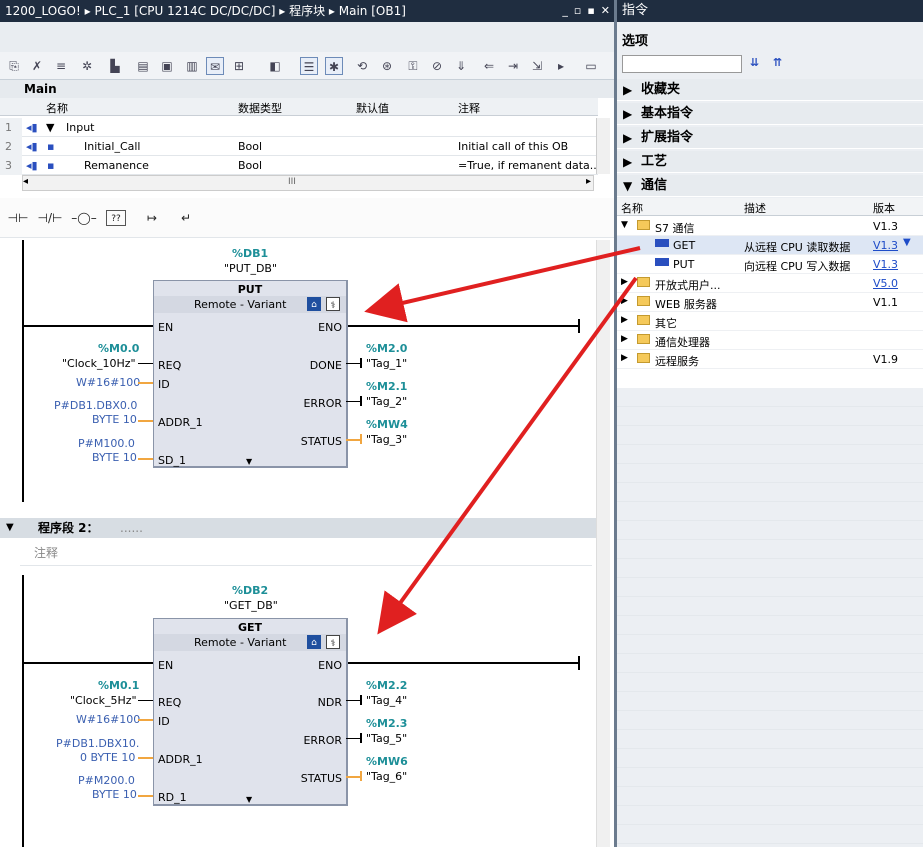 This screenshot has width=923, height=847. Describe the element at coordinates (507, 455) in the screenshot. I see `arrow-to-get` at that location.